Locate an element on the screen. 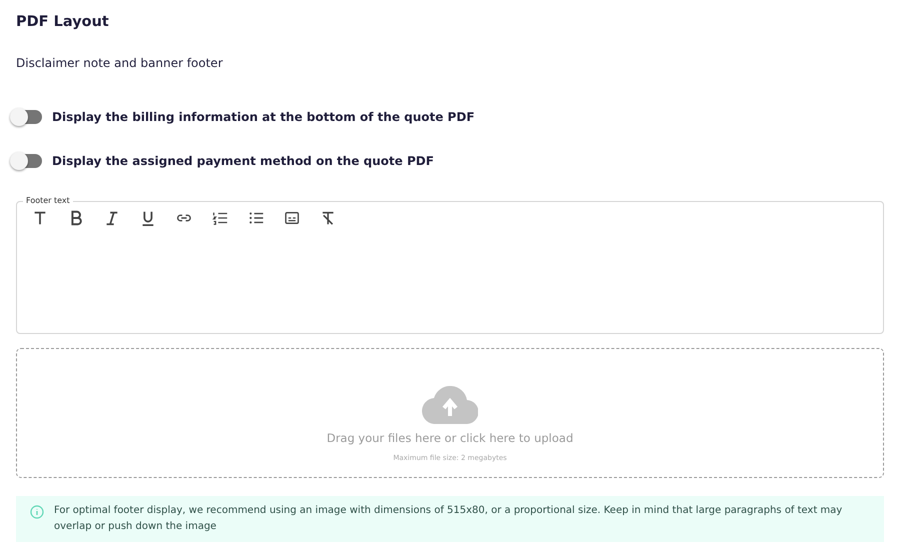 The image size is (900, 560). upload-instruction: Drag your files here or click here to upload is located at coordinates (450, 438).